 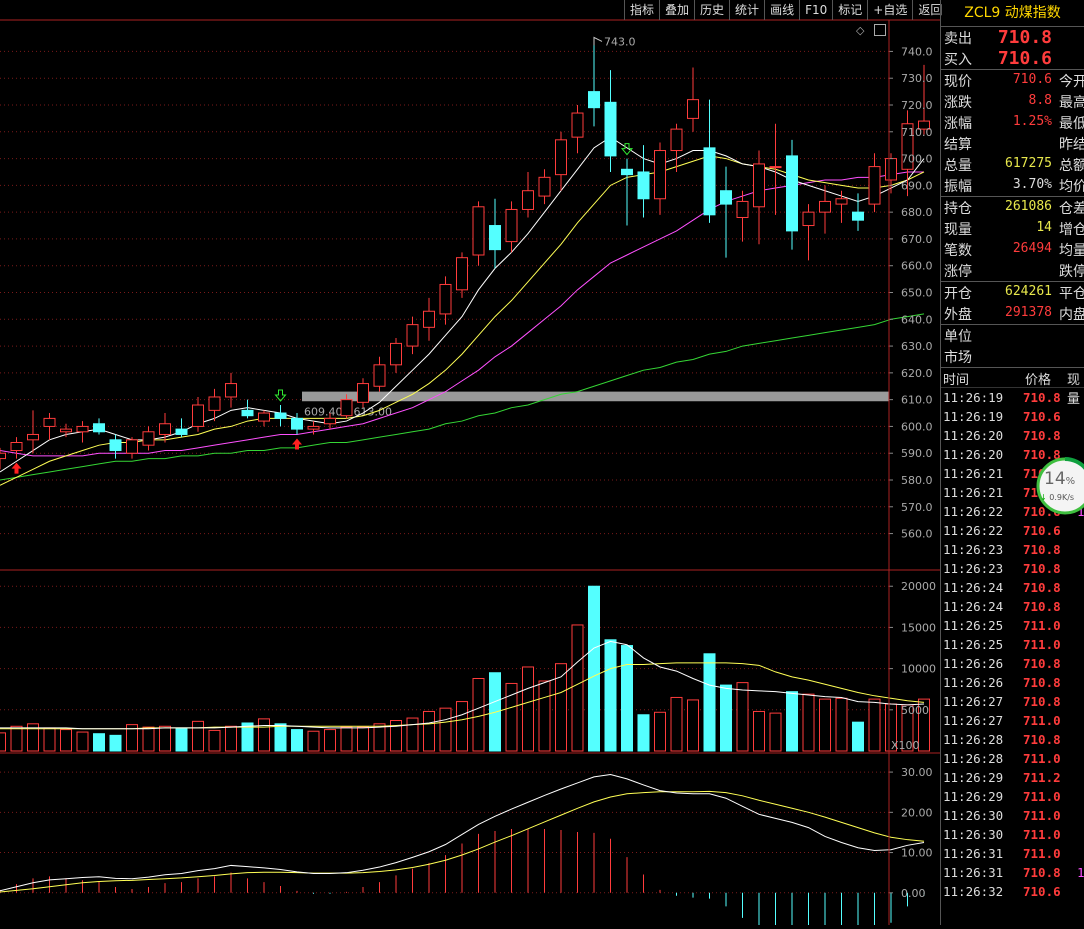 I want to click on macd-tick-label: 20.00, so click(x=917, y=812).